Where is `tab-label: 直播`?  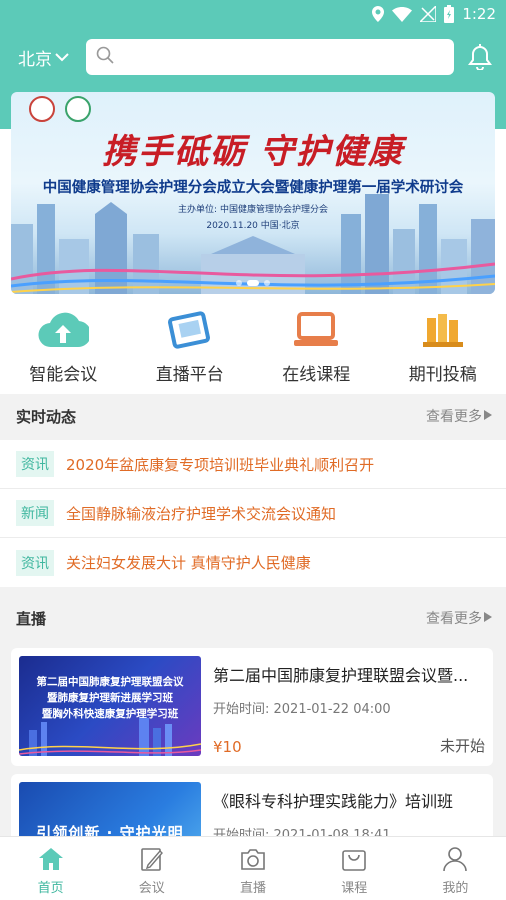 tab-label: 直播 is located at coordinates (253, 888).